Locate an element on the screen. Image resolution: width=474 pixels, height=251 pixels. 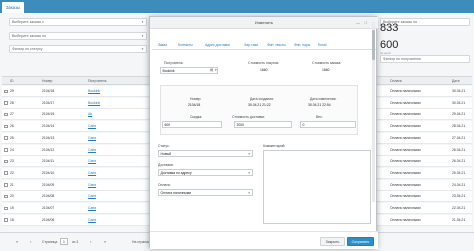
tab-orders: Заказы is located at coordinates (13, 7).